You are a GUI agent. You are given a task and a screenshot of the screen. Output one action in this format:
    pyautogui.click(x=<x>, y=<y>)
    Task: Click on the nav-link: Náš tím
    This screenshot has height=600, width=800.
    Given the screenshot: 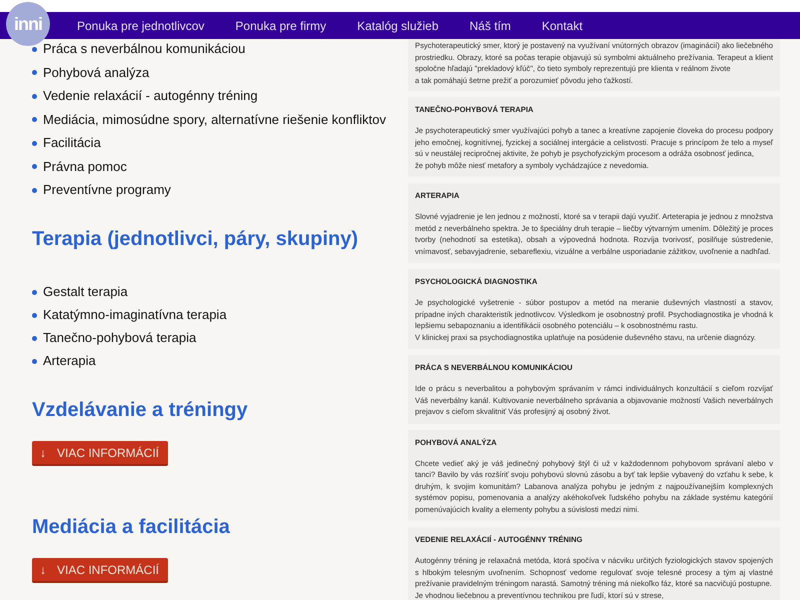 What is the action you would take?
    pyautogui.click(x=490, y=25)
    